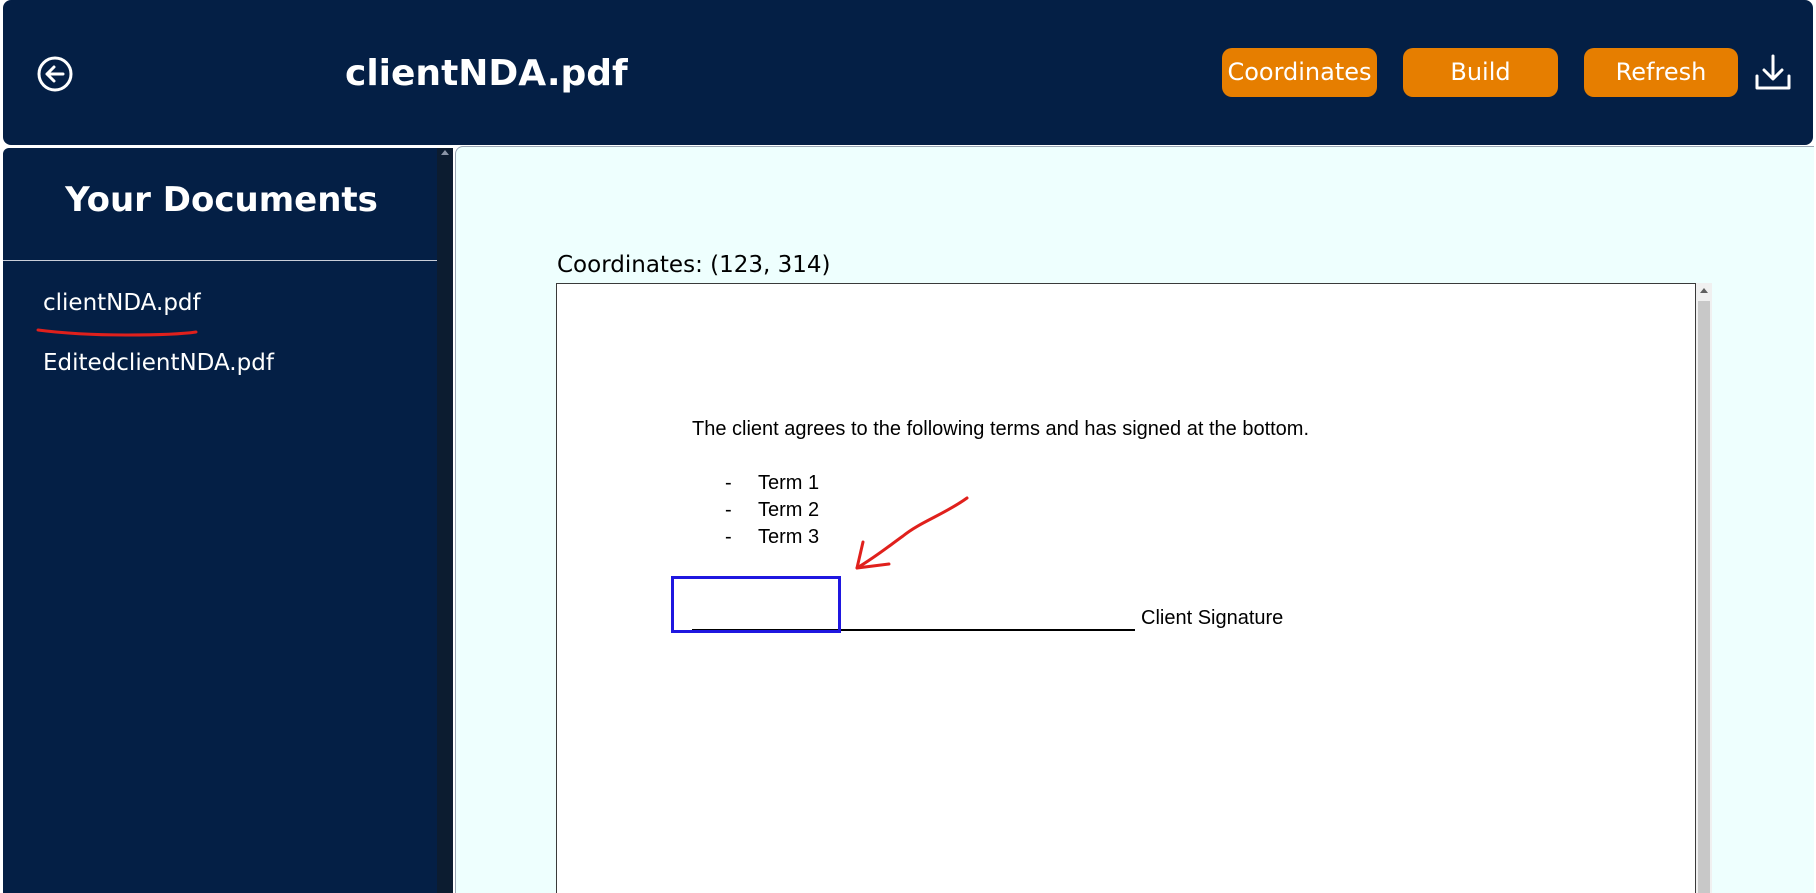  I want to click on pdf-scrollbar, so click(1704, 588).